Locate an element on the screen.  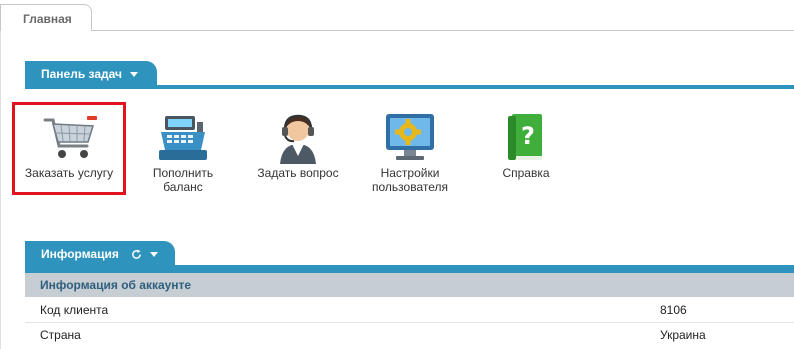
help-button: ? Справка is located at coordinates (526, 145).